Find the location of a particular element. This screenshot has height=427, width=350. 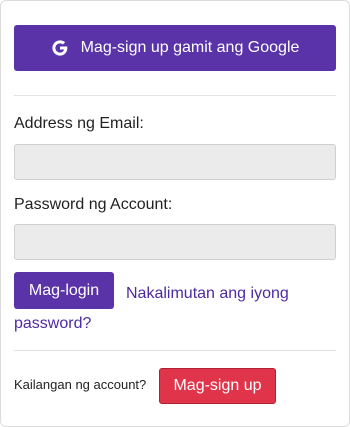

password-label: Password ng Account: is located at coordinates (93, 204).